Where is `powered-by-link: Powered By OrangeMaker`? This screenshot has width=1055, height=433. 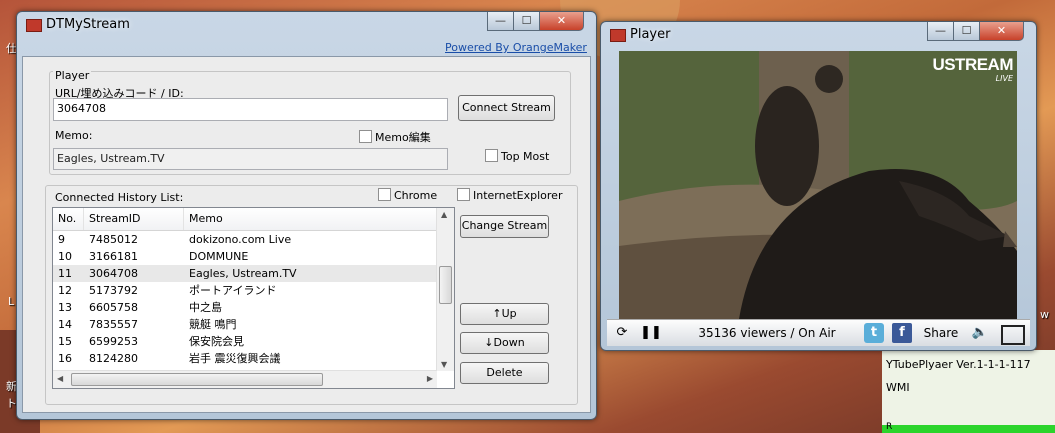
powered-by-link: Powered By OrangeMaker is located at coordinates (516, 47).